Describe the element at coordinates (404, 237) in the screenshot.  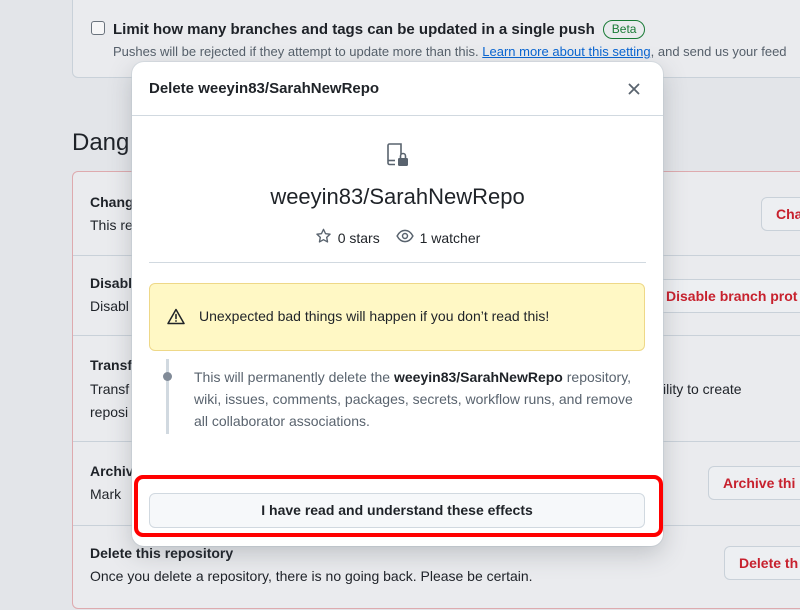
I see `eye-icon` at that location.